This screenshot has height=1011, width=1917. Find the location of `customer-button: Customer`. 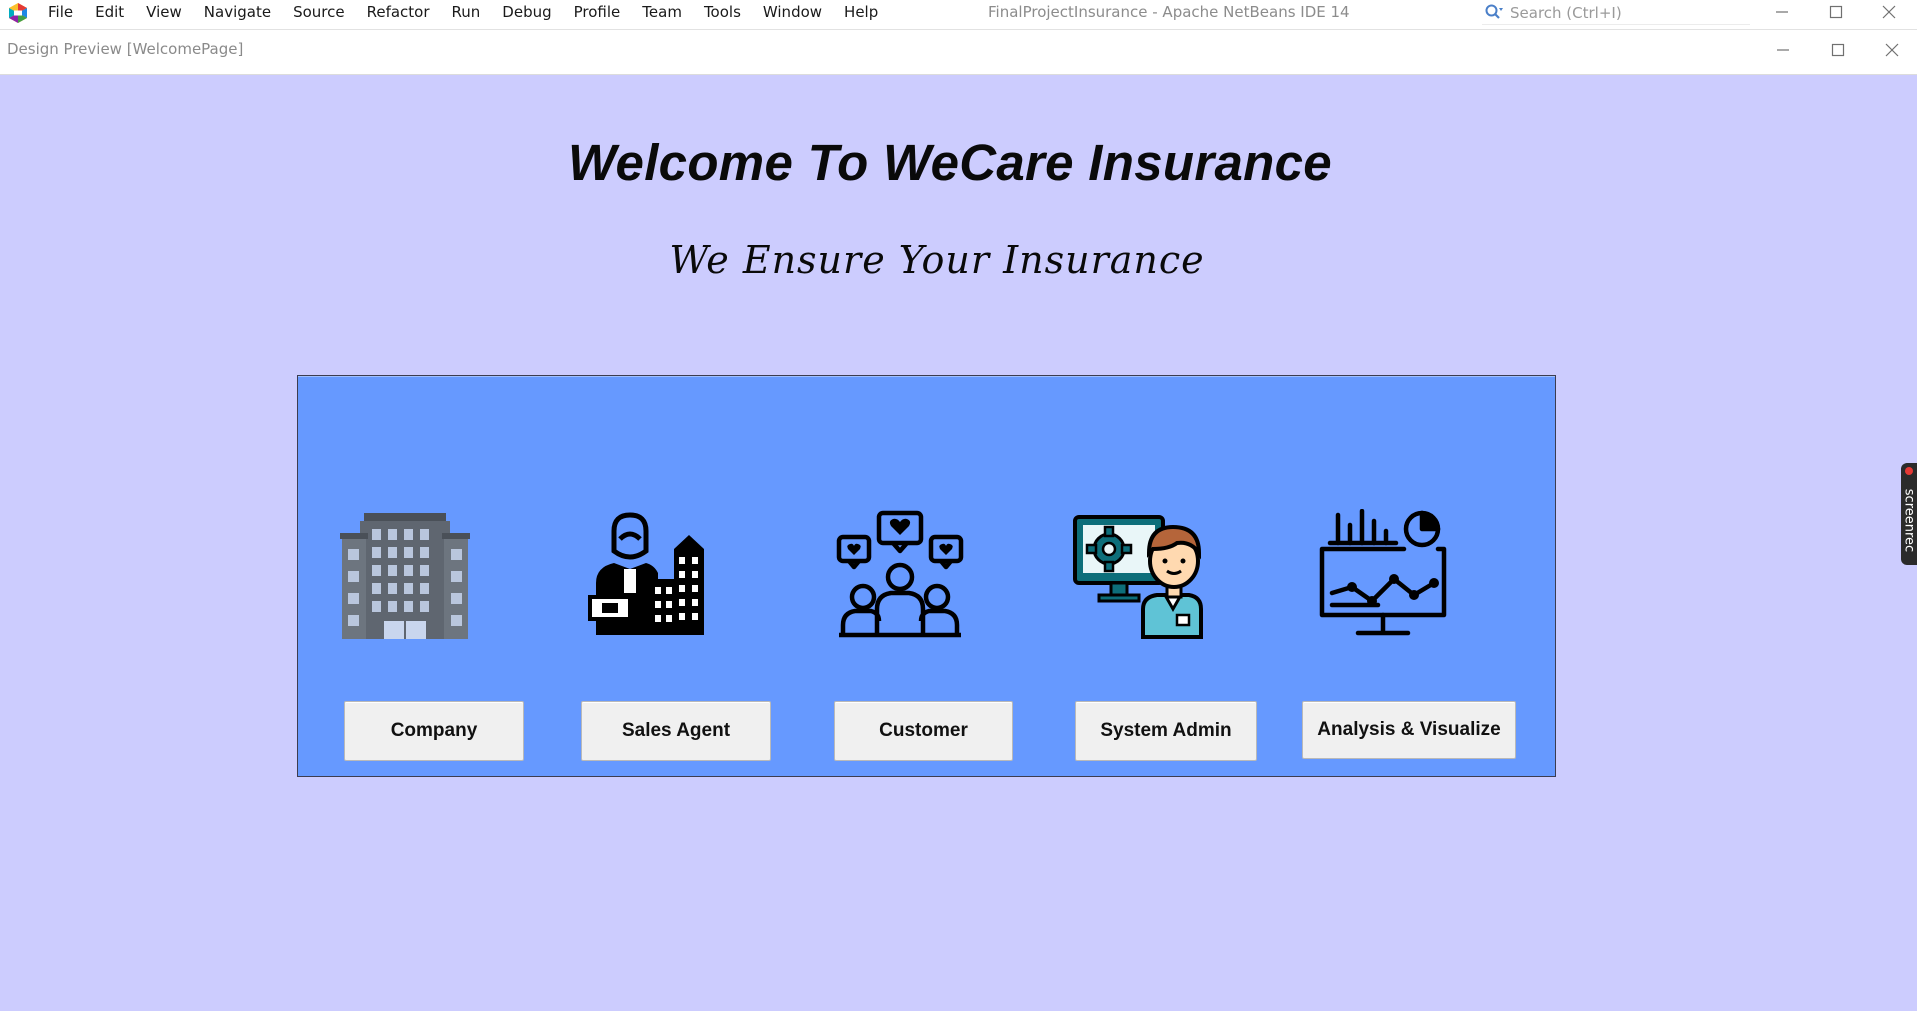

customer-button: Customer is located at coordinates (923, 731).